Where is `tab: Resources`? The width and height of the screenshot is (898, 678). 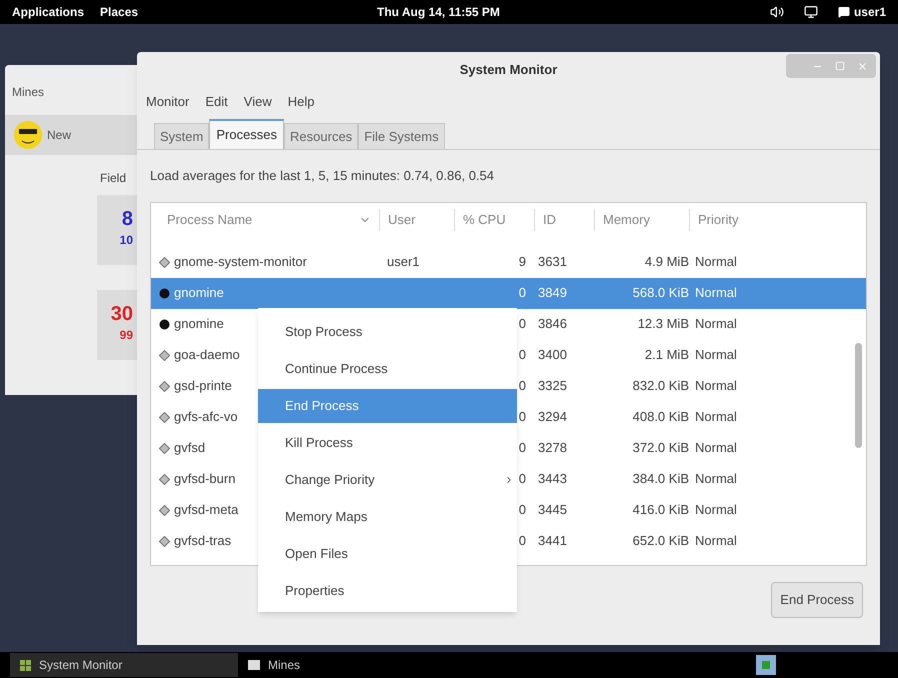
tab: Resources is located at coordinates (321, 136).